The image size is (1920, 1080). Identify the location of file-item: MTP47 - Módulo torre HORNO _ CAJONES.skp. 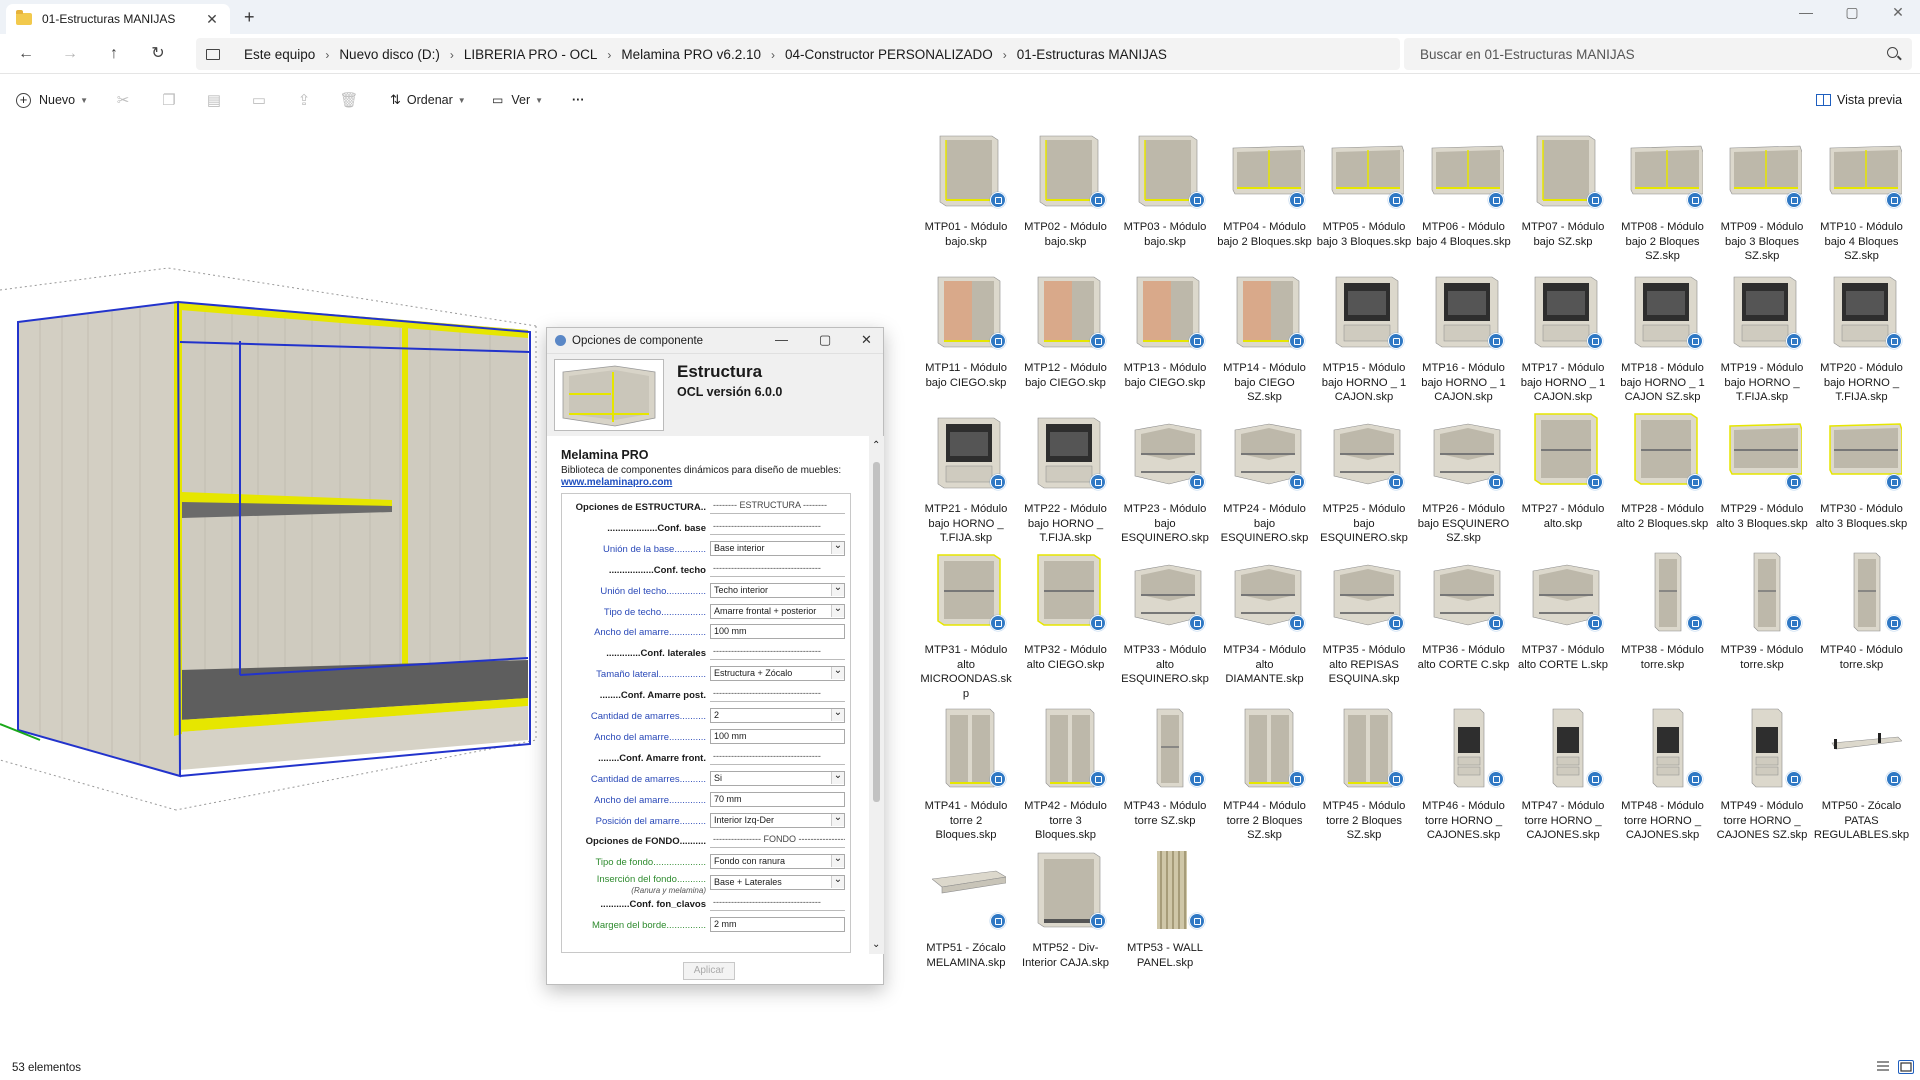
(1563, 773).